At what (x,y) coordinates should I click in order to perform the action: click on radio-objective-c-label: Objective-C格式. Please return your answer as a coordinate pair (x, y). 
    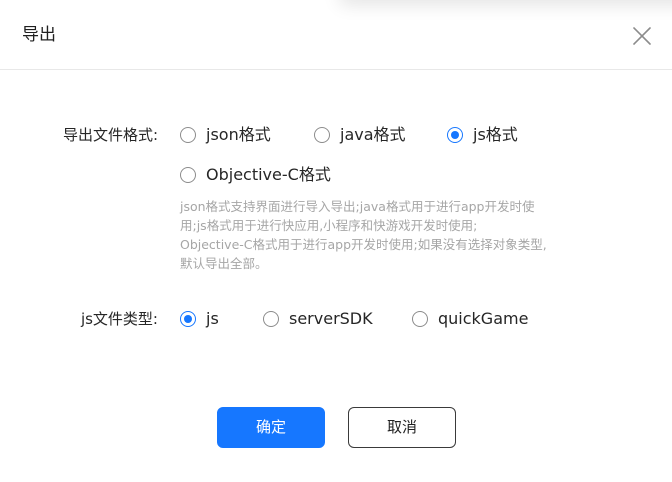
    Looking at the image, I should click on (268, 174).